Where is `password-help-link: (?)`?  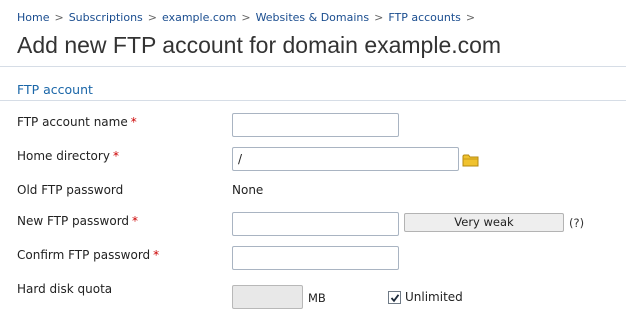 password-help-link: (?) is located at coordinates (576, 223).